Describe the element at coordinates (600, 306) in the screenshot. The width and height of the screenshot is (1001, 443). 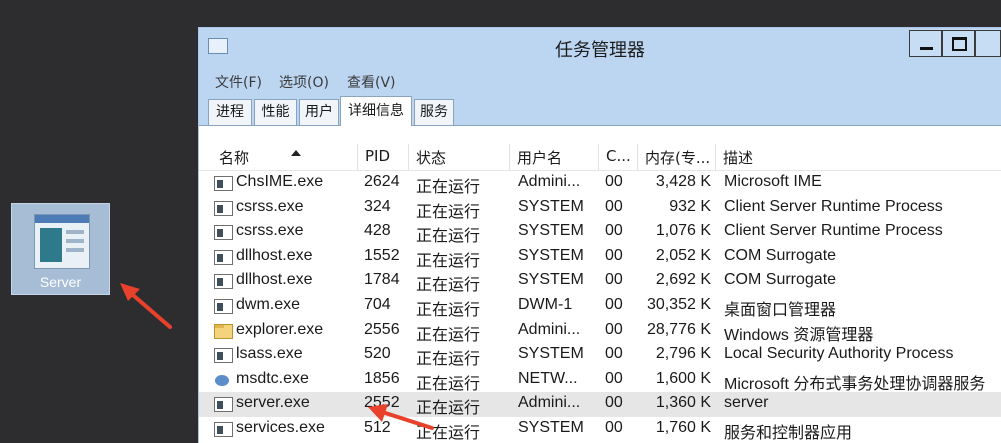
I see `table-row: dwm.exe 704 正在运行 DWM-1 00 30,352 K 桌面窗口管理器` at that location.